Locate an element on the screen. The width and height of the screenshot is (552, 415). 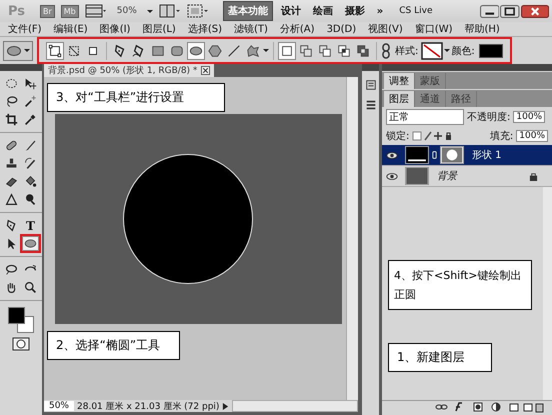
workspace-button: 设计 is located at coordinates (290, 11).